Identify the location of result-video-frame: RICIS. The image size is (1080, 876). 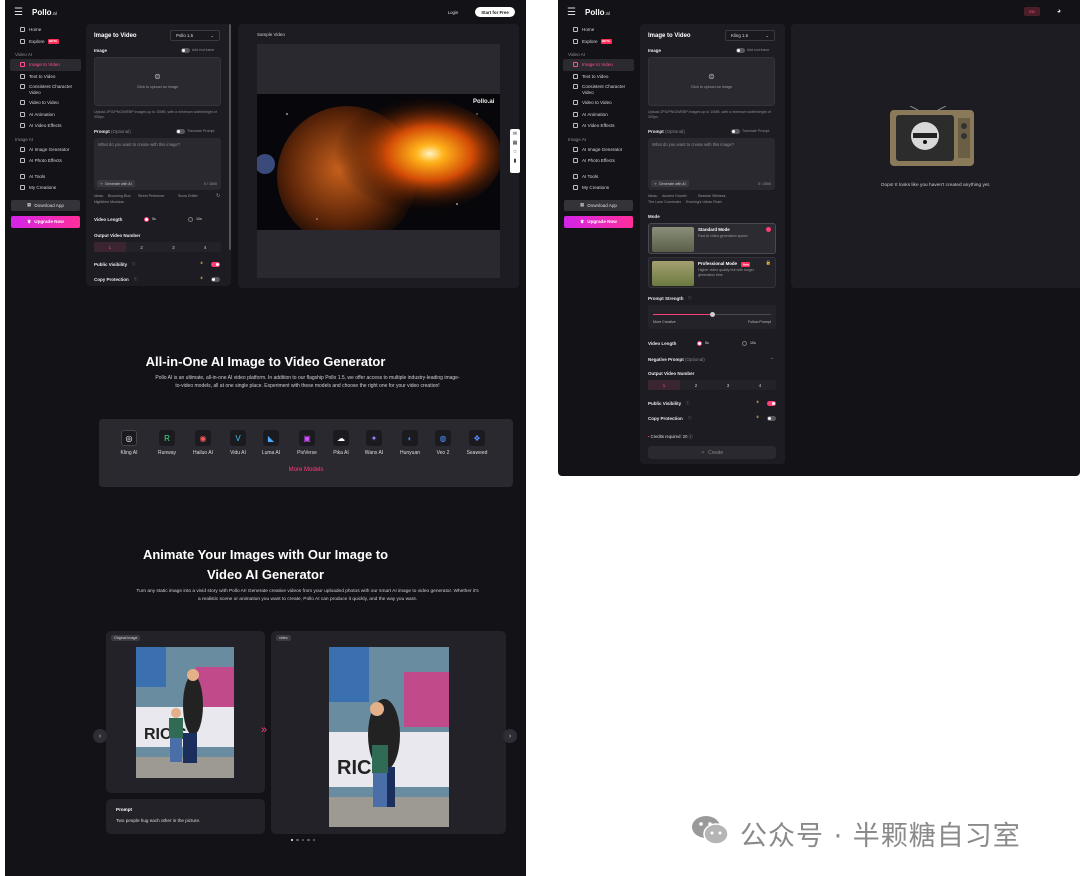
(389, 737).